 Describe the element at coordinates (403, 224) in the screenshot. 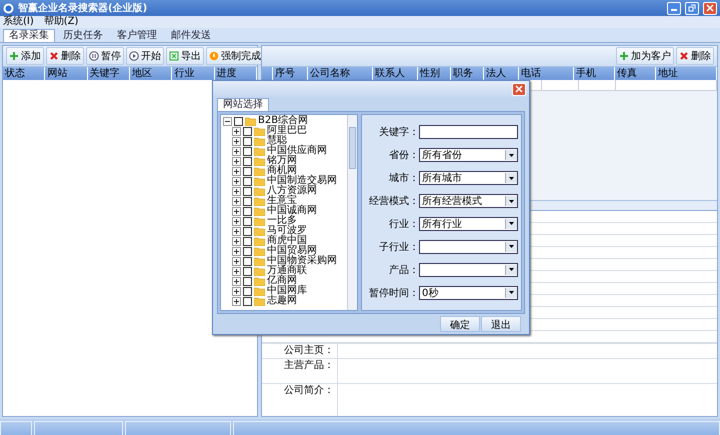

I see `field-label: 行业：` at that location.